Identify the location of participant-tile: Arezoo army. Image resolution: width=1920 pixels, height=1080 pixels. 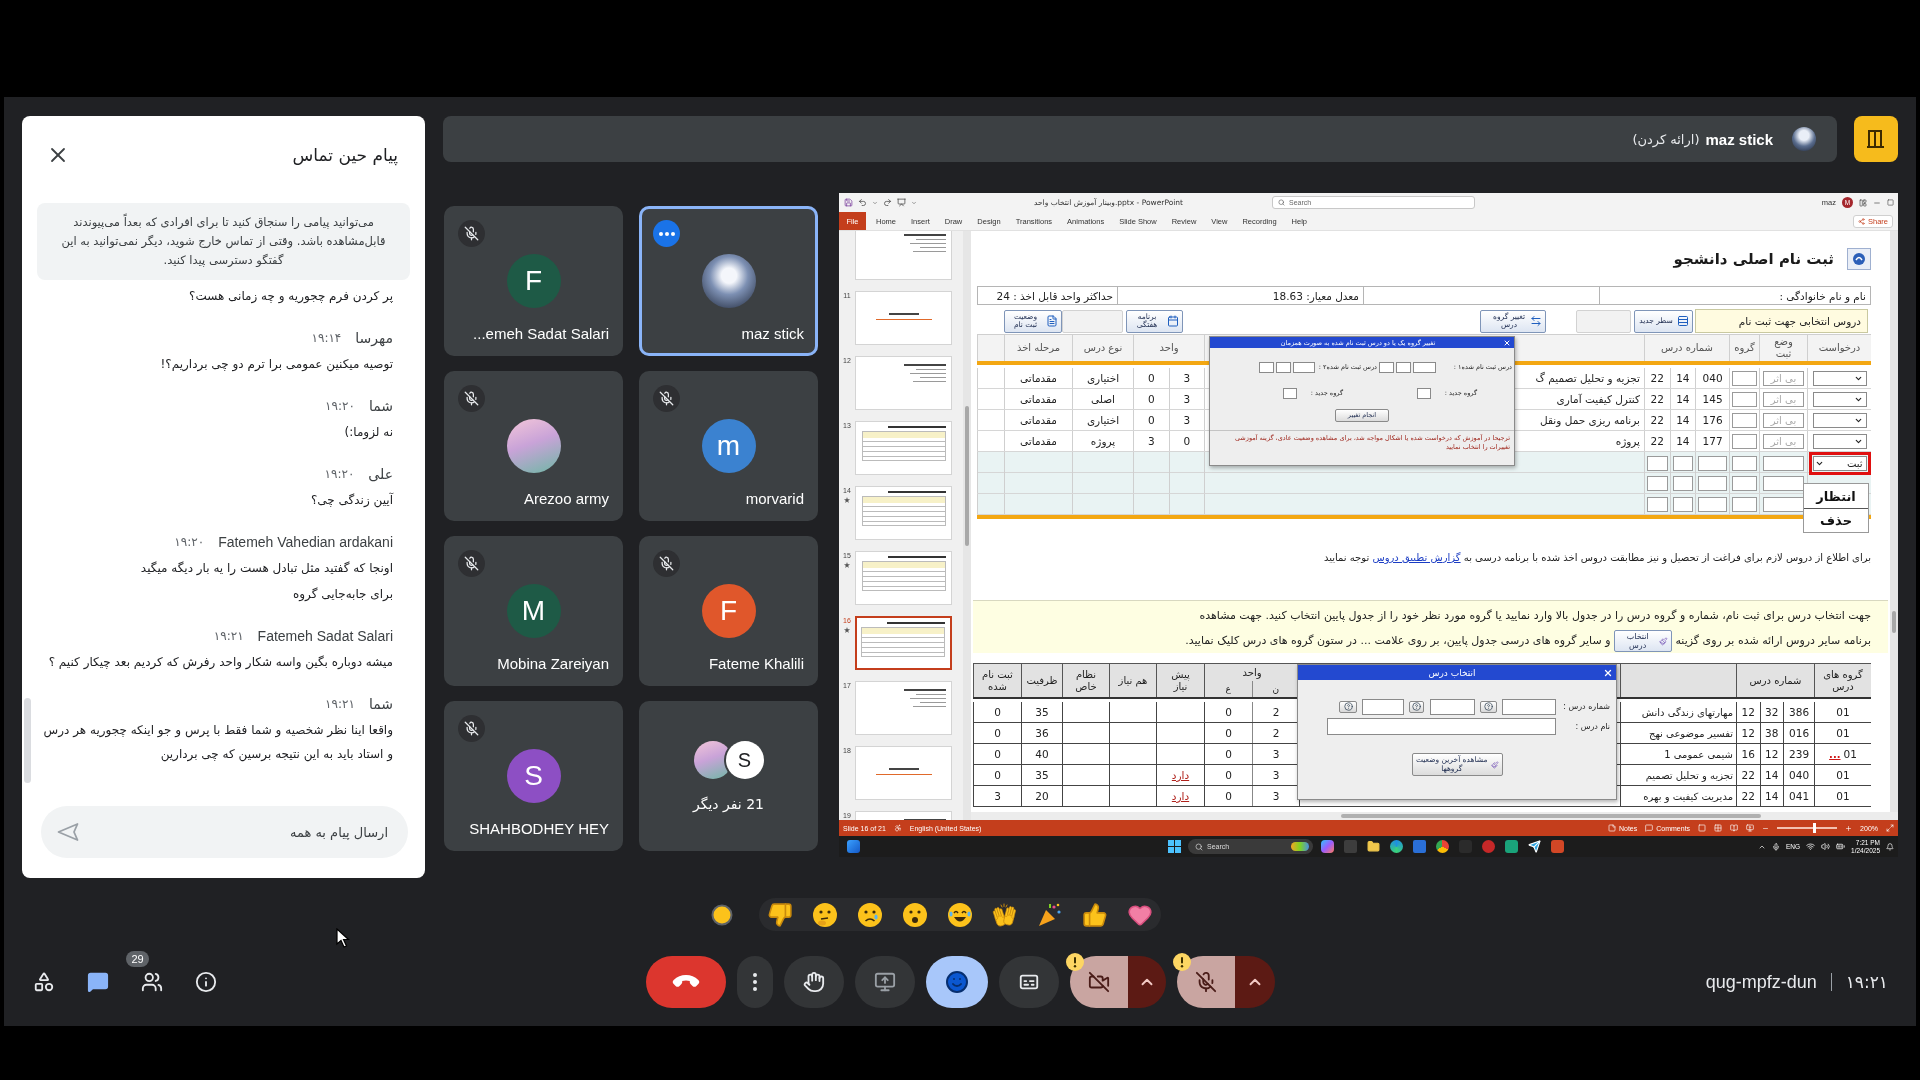
(533, 446).